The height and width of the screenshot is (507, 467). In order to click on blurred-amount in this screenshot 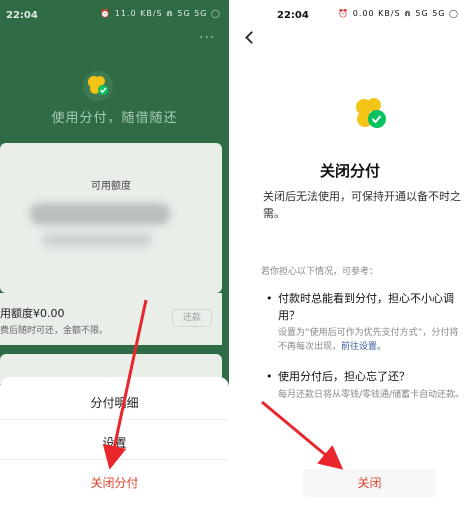, I will do `click(100, 214)`.